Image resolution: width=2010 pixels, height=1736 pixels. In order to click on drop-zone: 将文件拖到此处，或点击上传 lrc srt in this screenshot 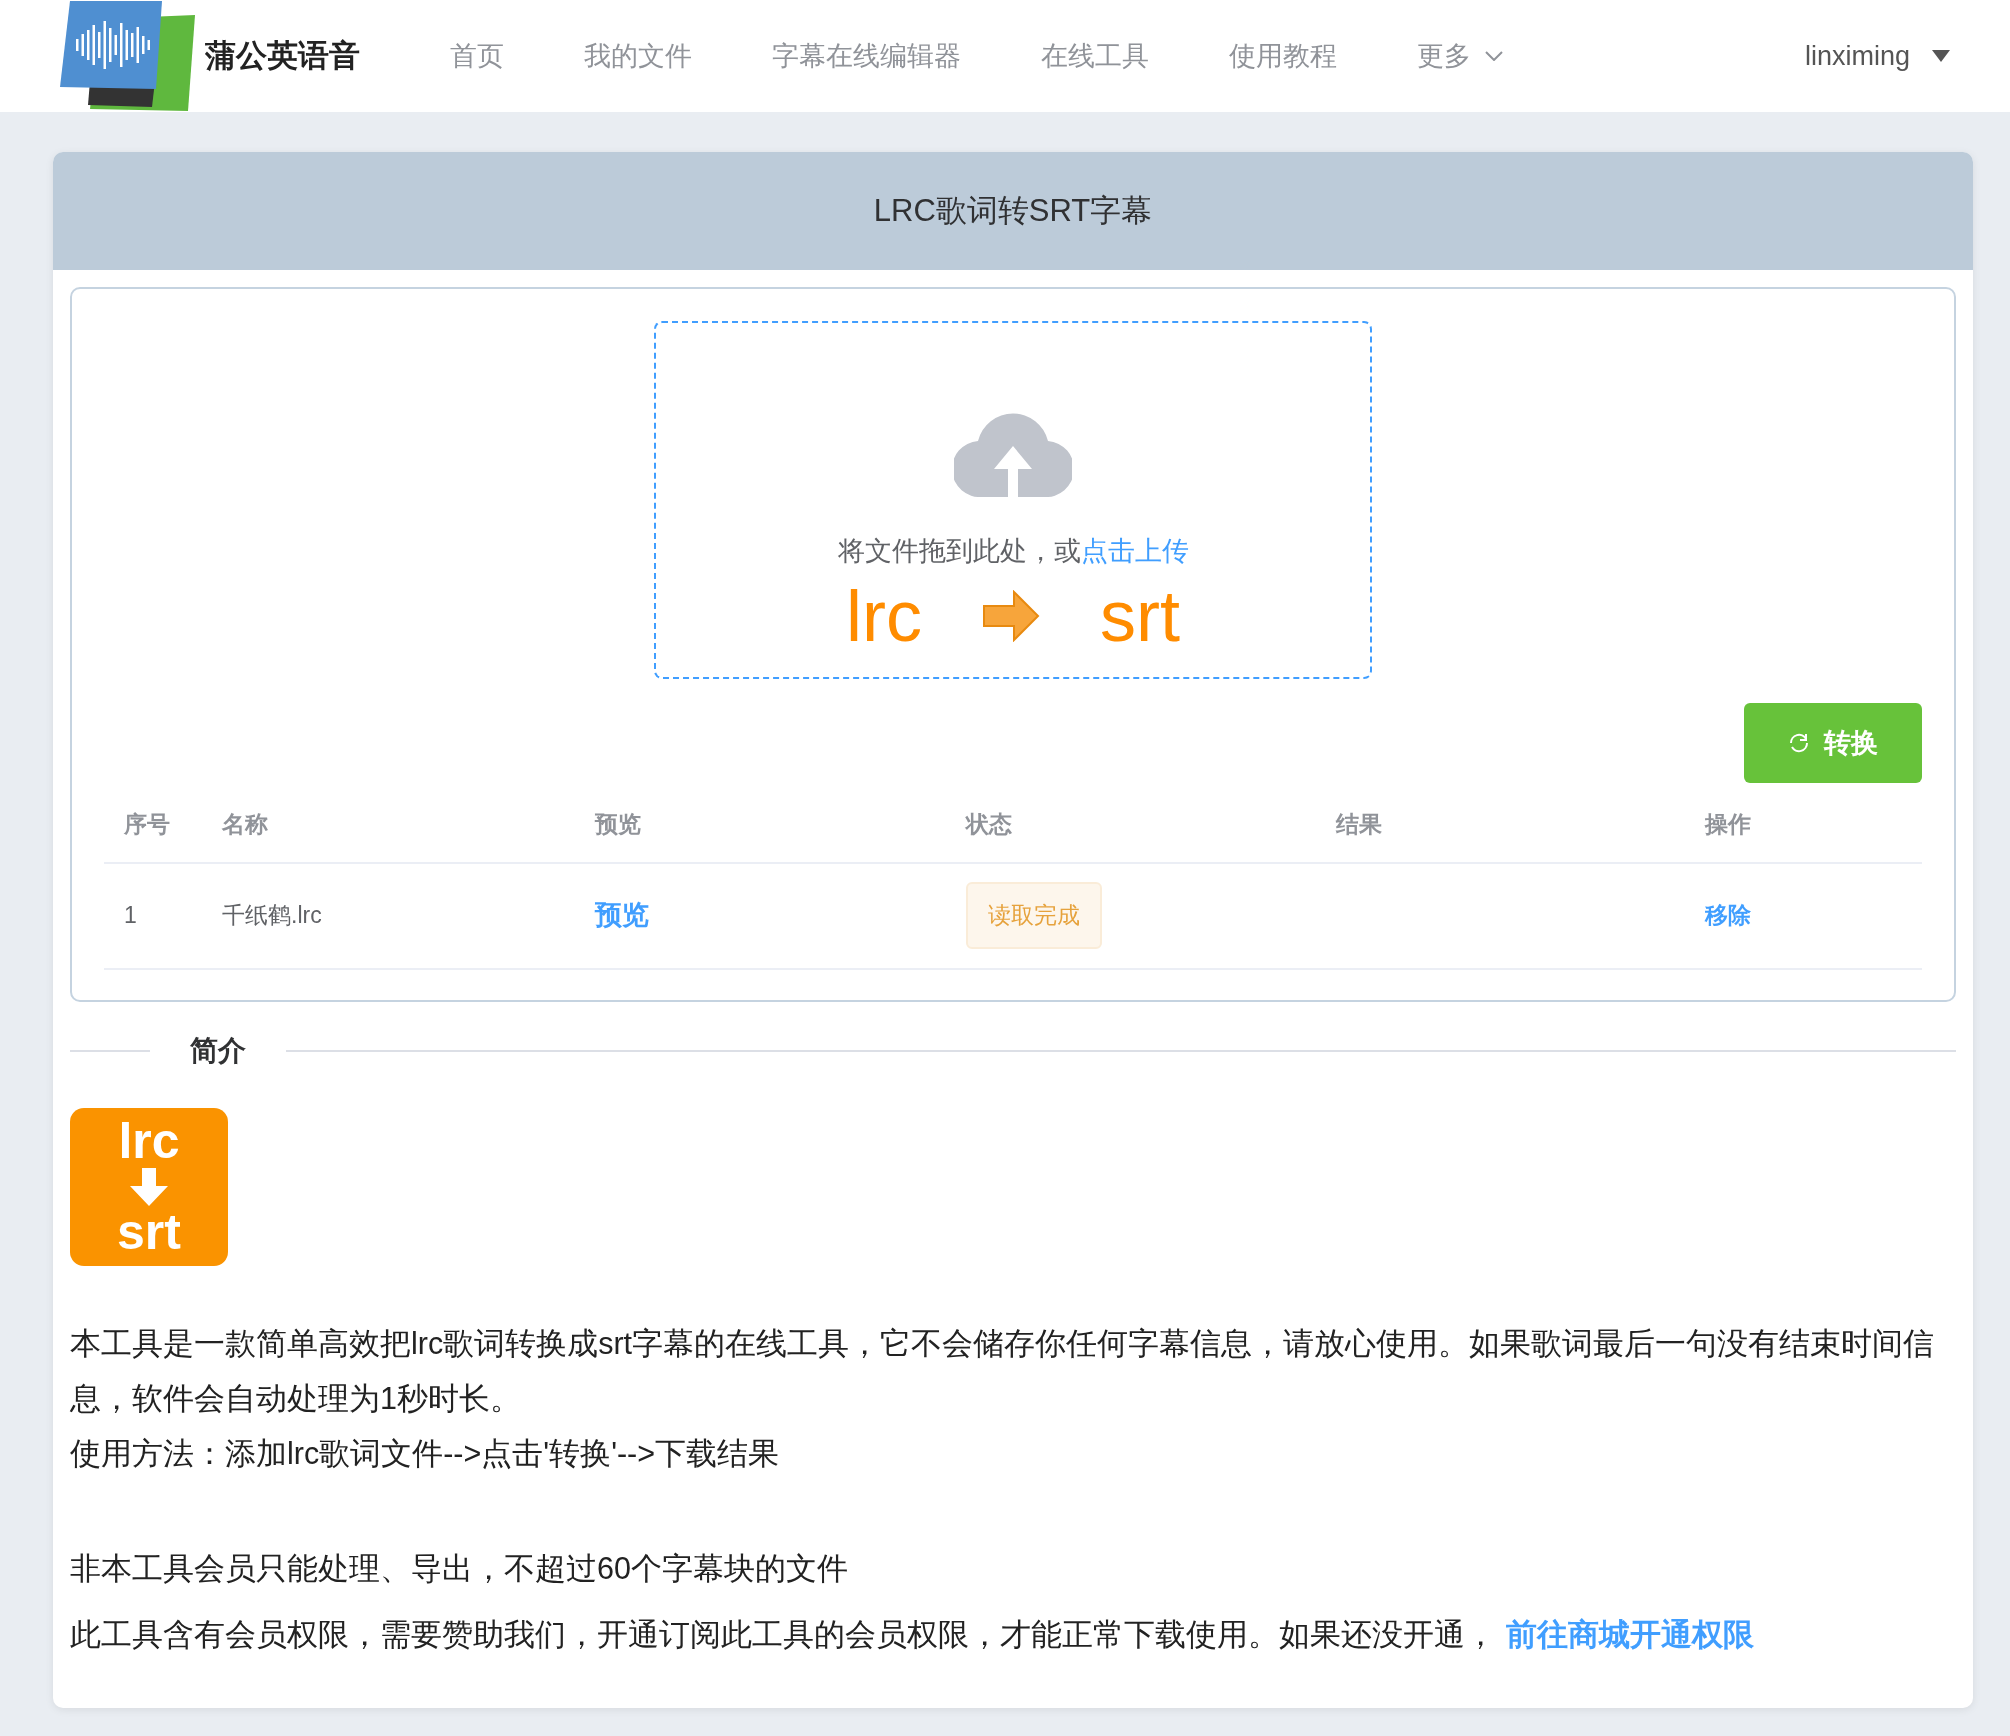, I will do `click(1013, 500)`.